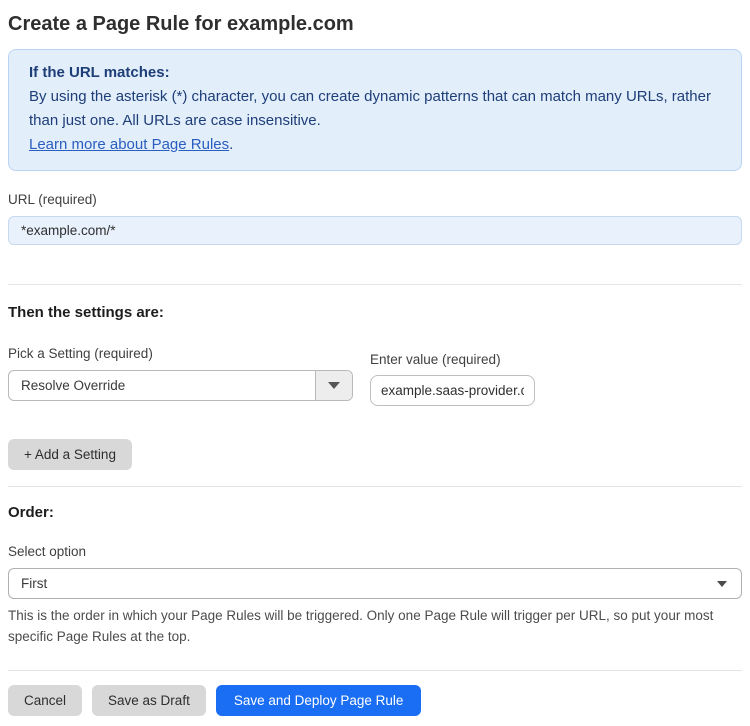 This screenshot has height=726, width=750. Describe the element at coordinates (52, 199) in the screenshot. I see `url-field-label: URL (required)` at that location.